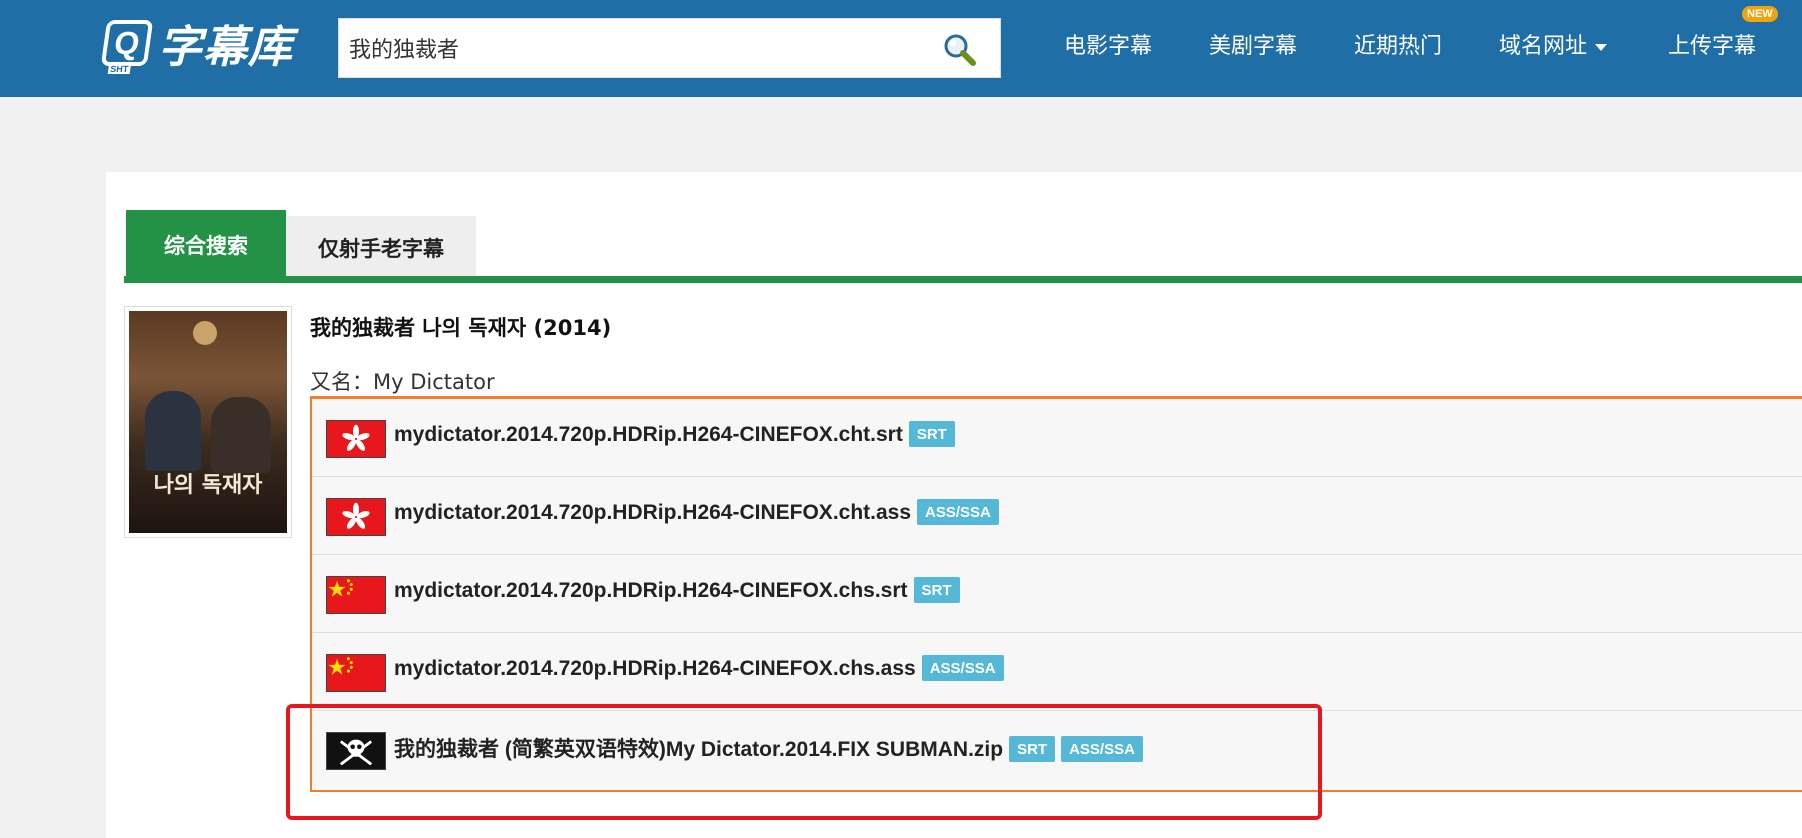 The height and width of the screenshot is (838, 1802). Describe the element at coordinates (208, 485) in the screenshot. I see `poster-title: 나의 독재자` at that location.